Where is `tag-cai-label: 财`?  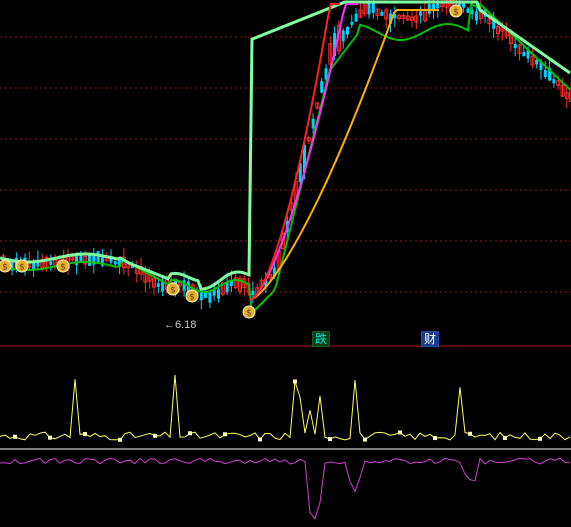
tag-cai-label: 财 is located at coordinates (430, 339).